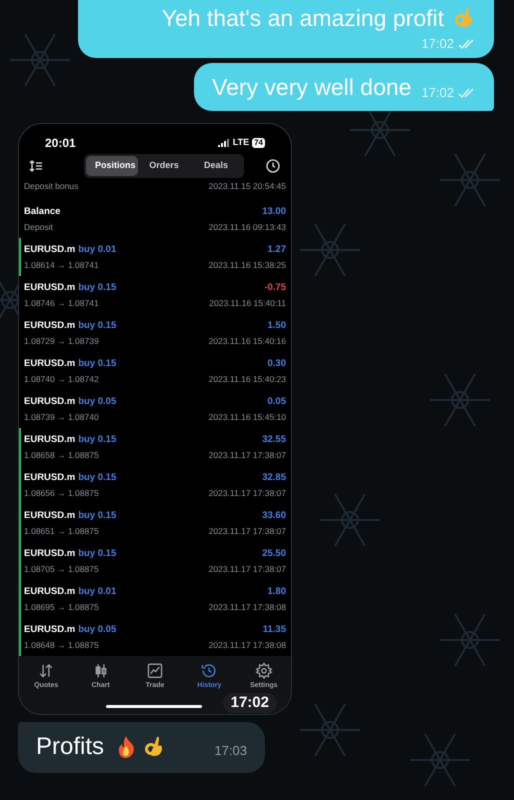  What do you see at coordinates (61, 378) in the screenshot?
I see `trade-prices: 1.08740 → 1.08742` at bounding box center [61, 378].